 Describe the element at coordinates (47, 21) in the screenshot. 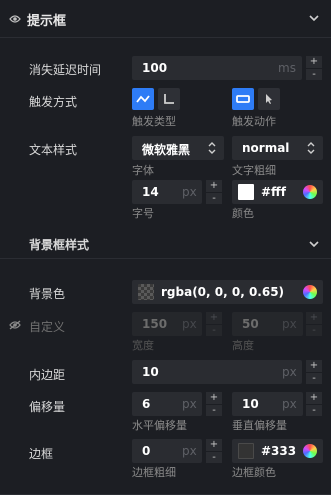

I see `panel-title: 提示框` at that location.